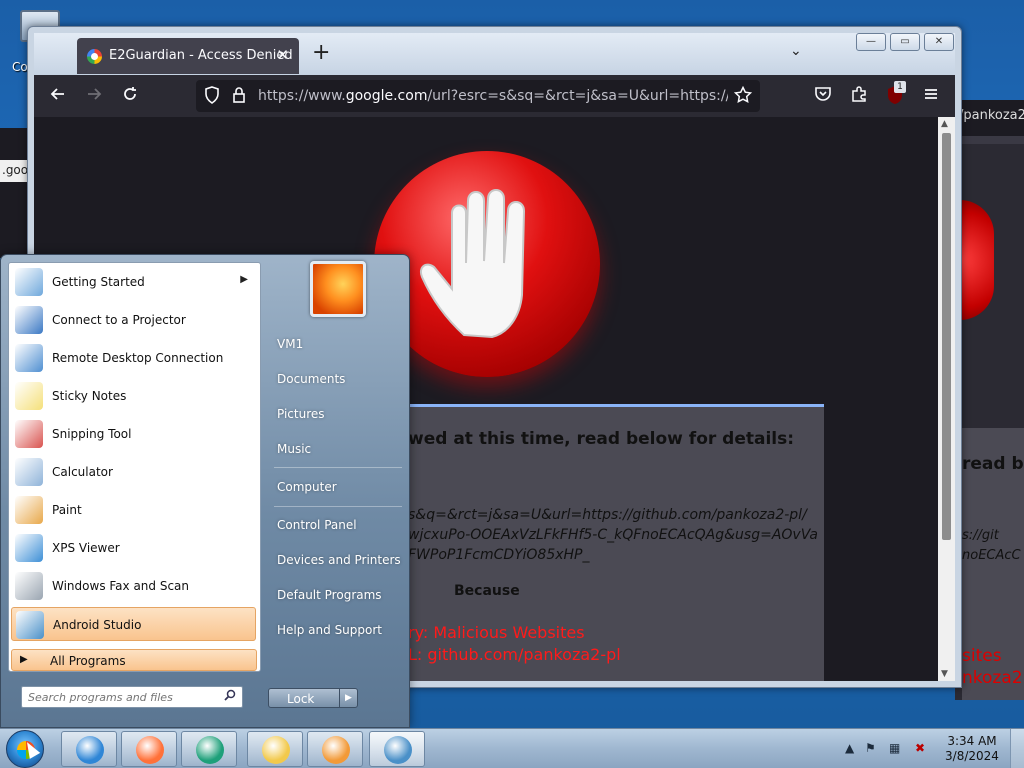 Image resolution: width=1024 pixels, height=768 pixels. I want to click on search-icon, so click(230, 696).